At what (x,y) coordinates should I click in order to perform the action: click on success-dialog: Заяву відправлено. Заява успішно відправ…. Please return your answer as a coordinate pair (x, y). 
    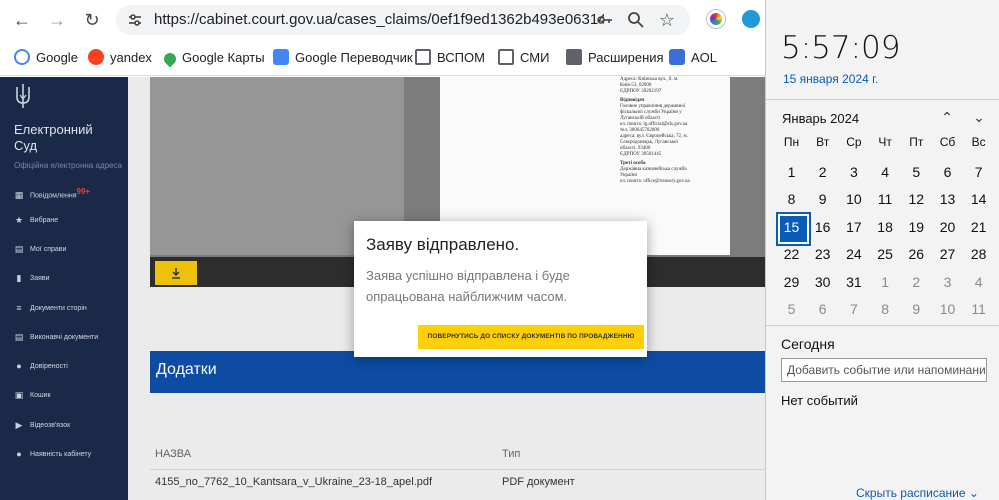
    Looking at the image, I should click on (500, 289).